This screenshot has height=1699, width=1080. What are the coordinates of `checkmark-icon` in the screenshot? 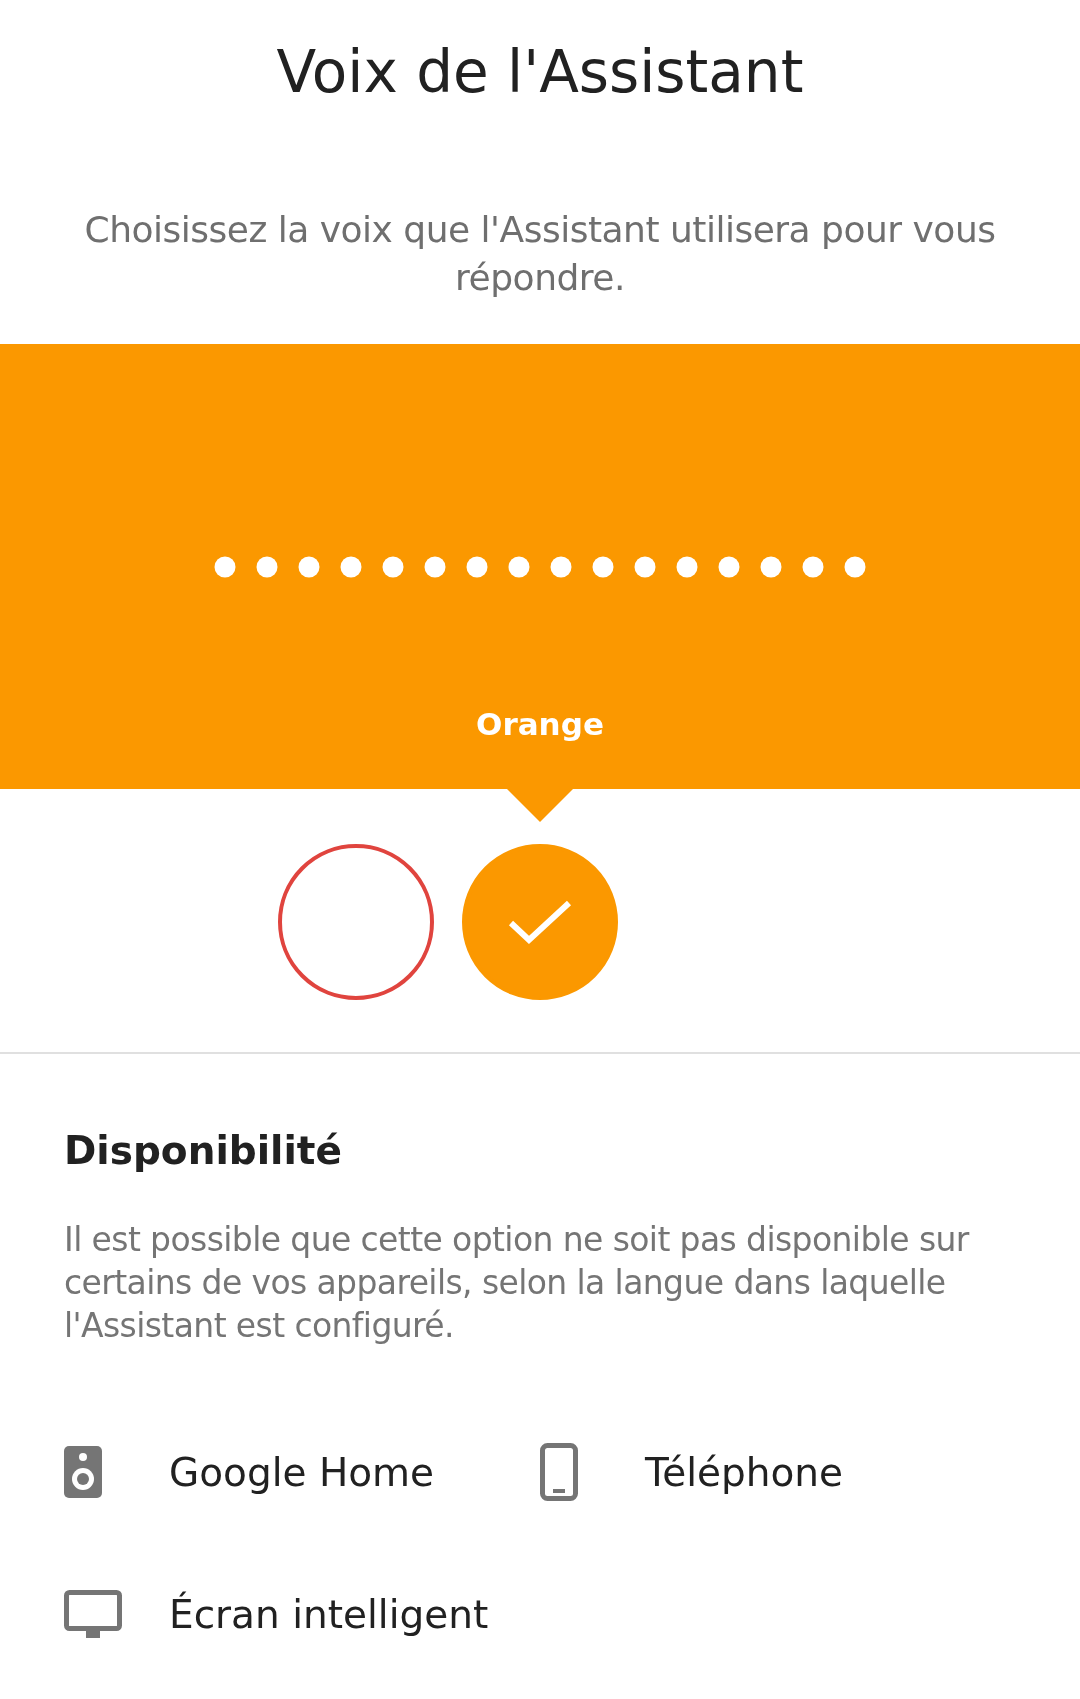 It's located at (540, 922).